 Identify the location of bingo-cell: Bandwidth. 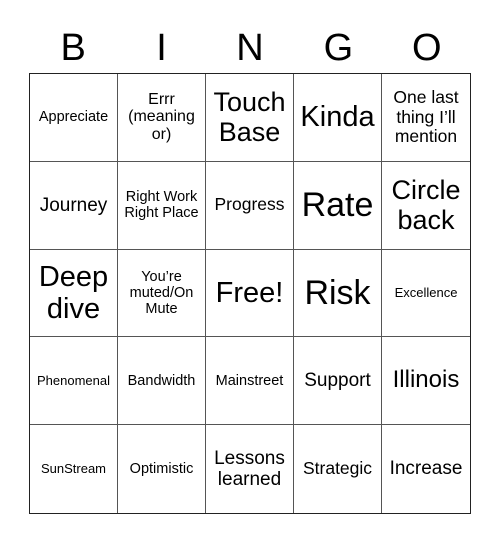
(162, 381).